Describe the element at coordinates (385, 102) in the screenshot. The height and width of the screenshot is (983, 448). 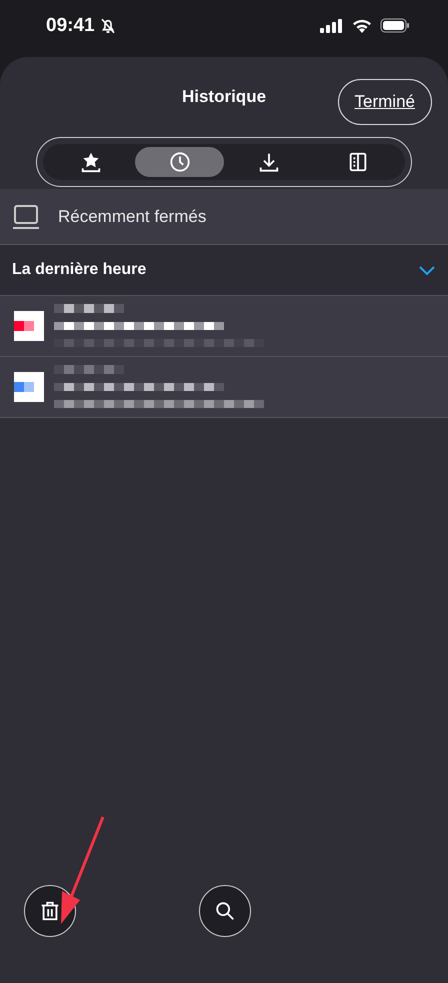
I see `done-button: Terminé` at that location.